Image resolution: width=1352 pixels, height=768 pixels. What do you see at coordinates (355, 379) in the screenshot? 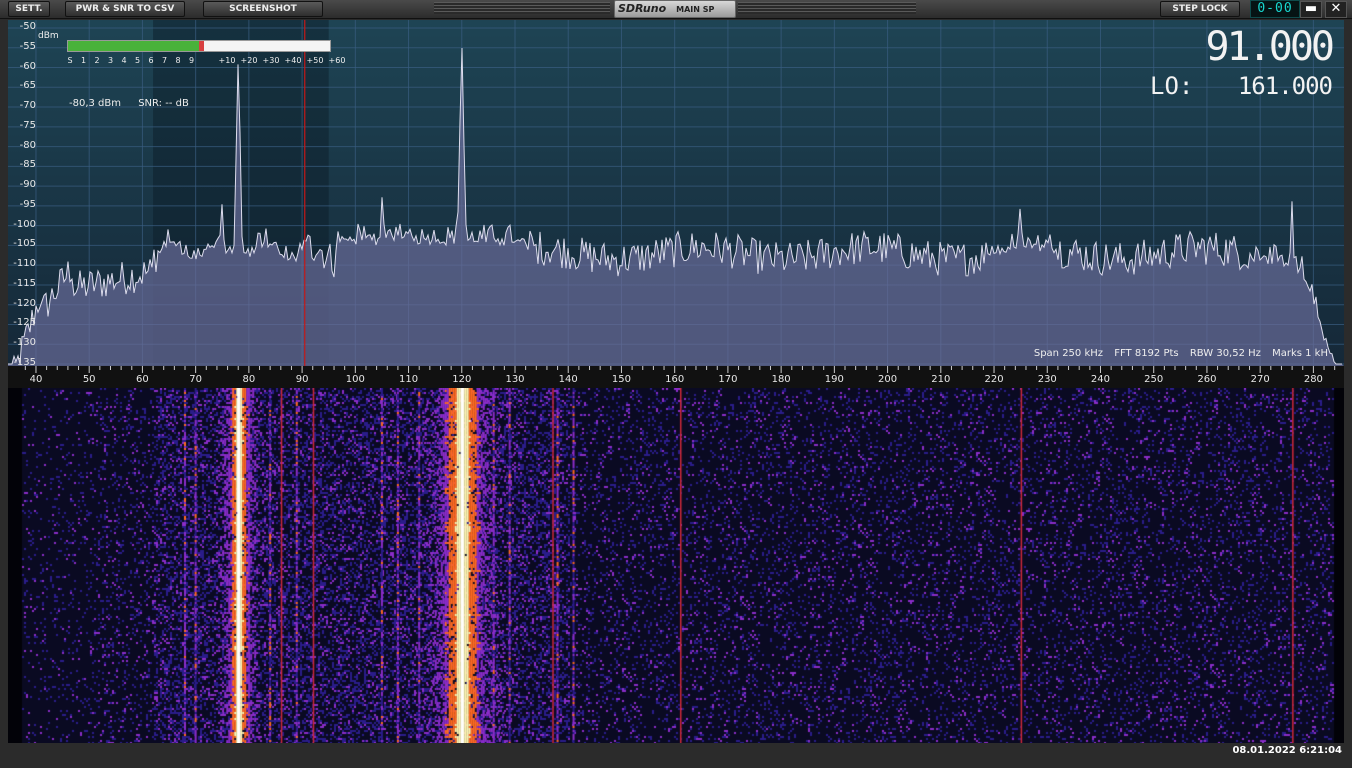
I see `frequency-tick-label: 100` at bounding box center [355, 379].